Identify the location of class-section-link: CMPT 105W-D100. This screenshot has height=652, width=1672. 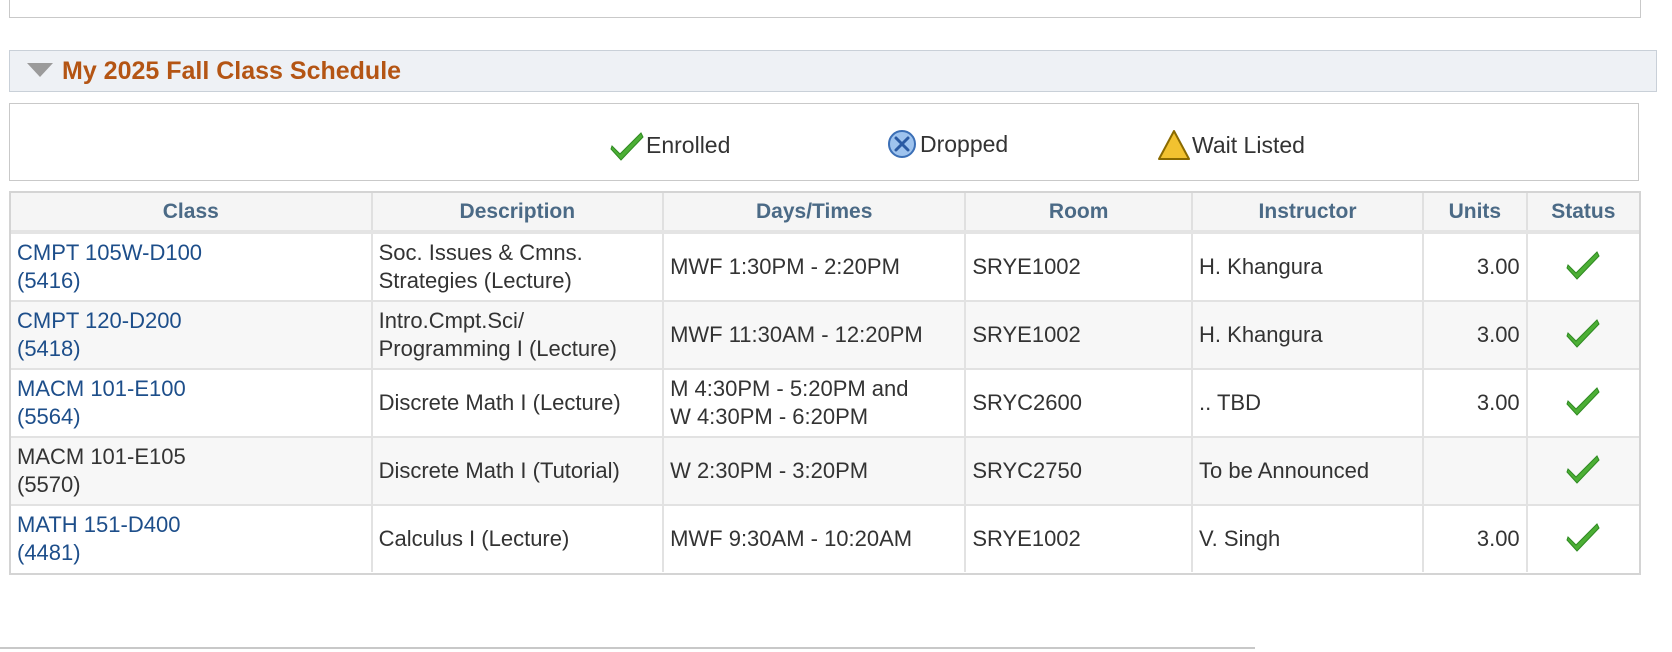
(191, 253).